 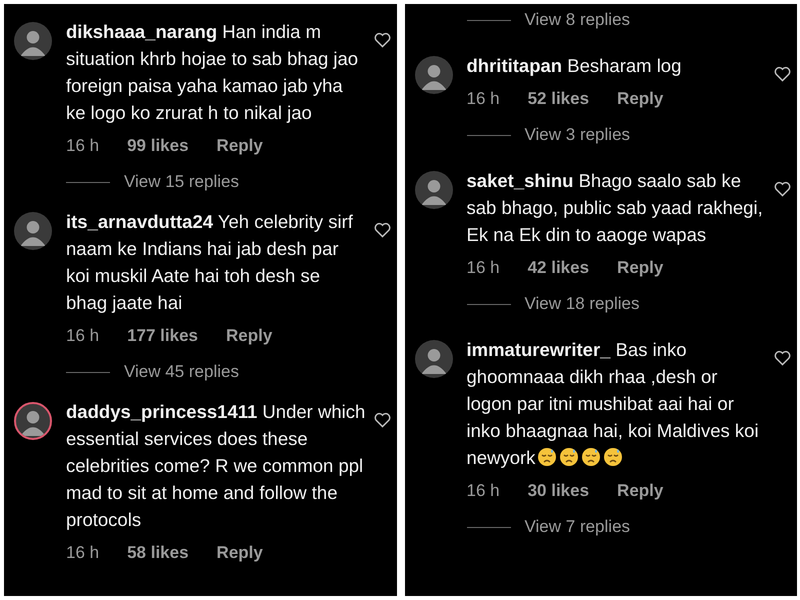 I want to click on view-replies-link: View 7 replies, so click(x=577, y=527).